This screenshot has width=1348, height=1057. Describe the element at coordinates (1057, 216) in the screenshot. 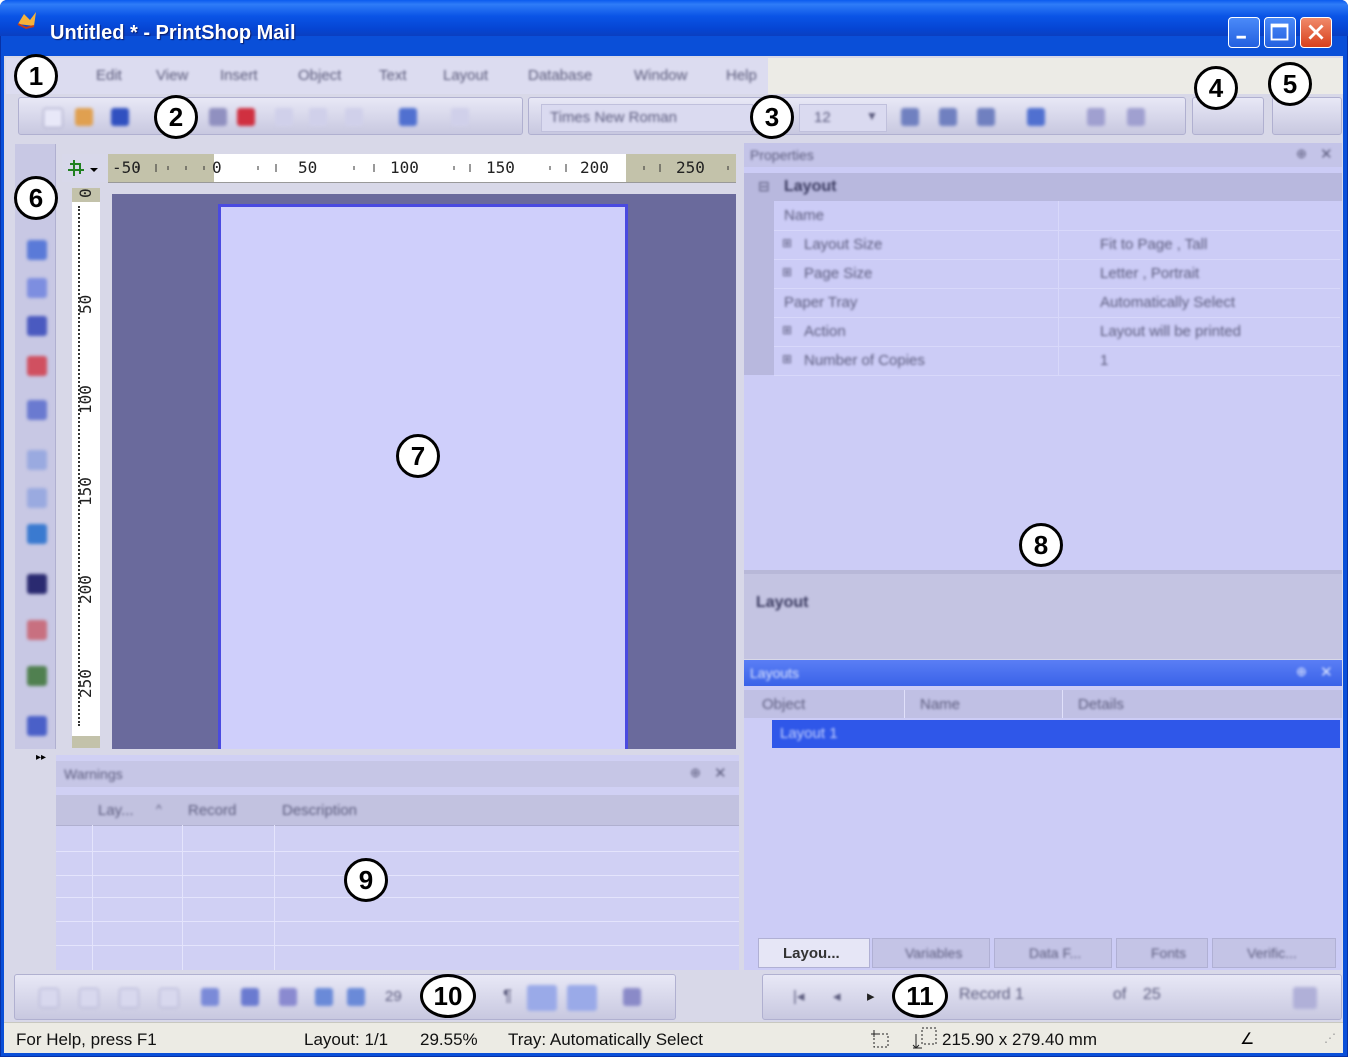

I see `property-row: Name` at that location.